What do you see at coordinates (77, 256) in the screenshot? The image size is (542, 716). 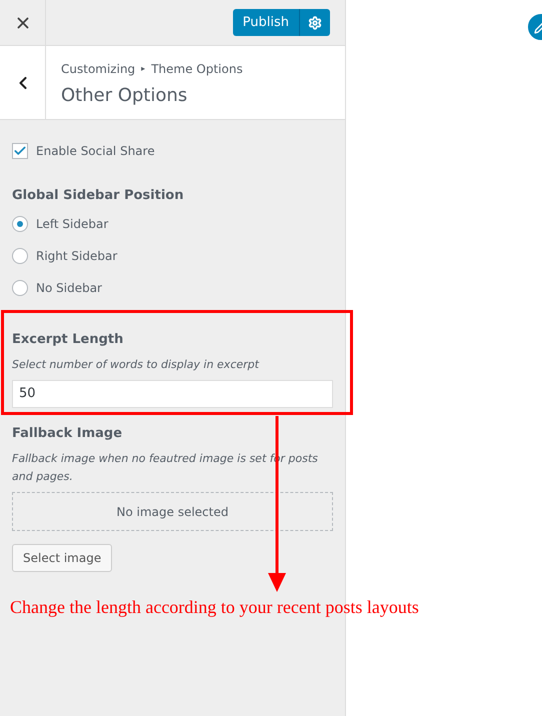 I see `radio-label: Right Sidebar` at bounding box center [77, 256].